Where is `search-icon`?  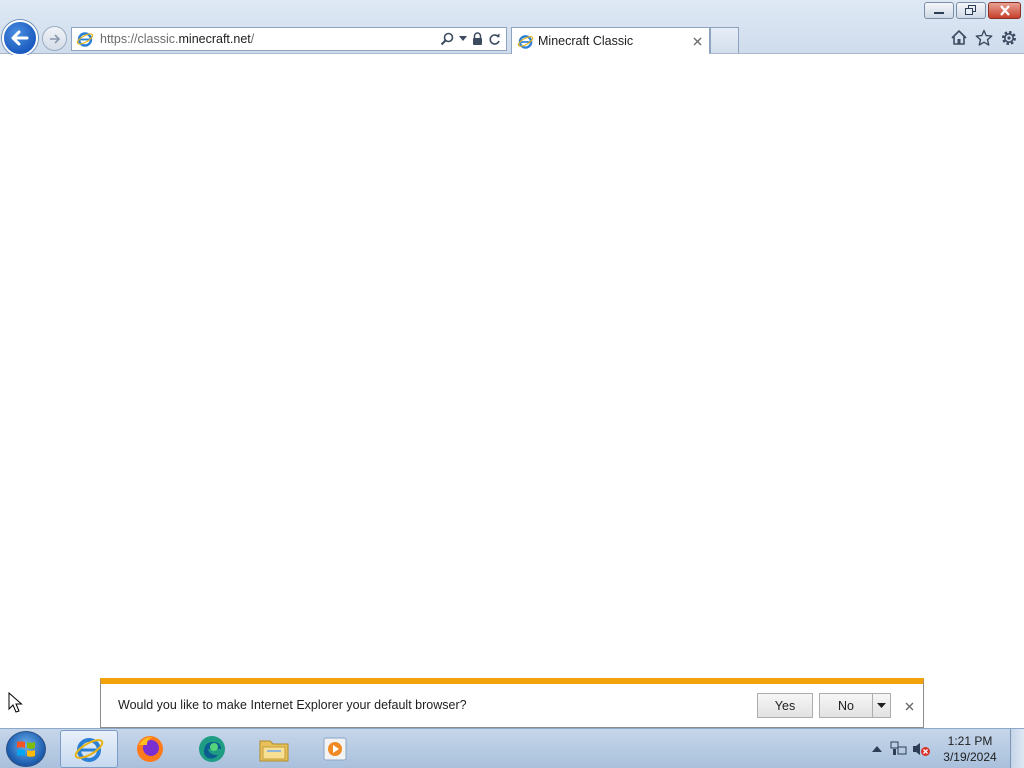
search-icon is located at coordinates (447, 39).